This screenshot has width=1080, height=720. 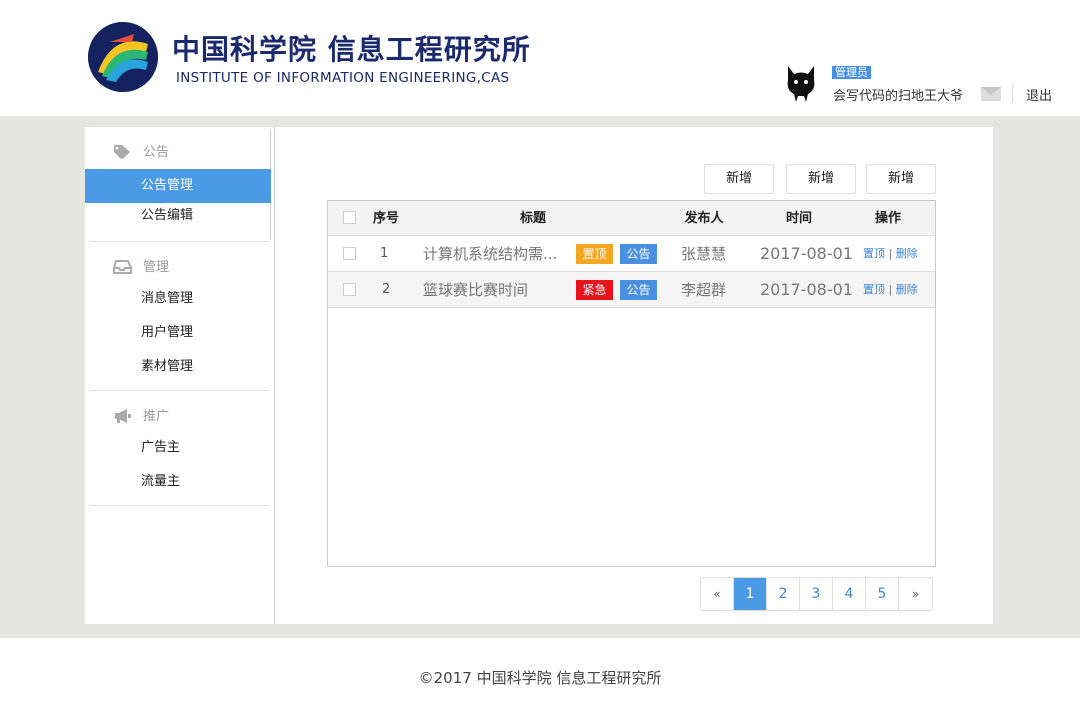 I want to click on sidebar-section-title: 管理, so click(x=156, y=267).